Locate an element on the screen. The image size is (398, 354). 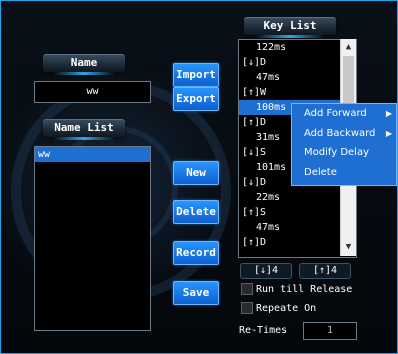
menu-item-add-backward: Add Backward ▶ is located at coordinates (344, 134).